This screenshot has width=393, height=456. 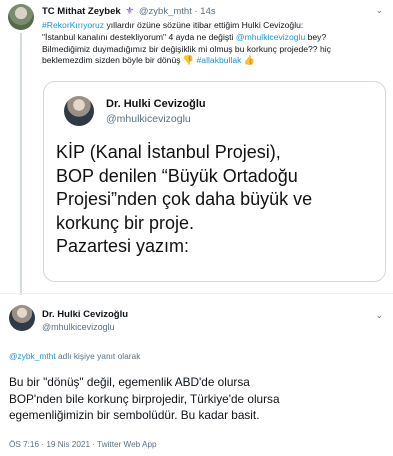 What do you see at coordinates (148, 119) in the screenshot?
I see `image-author-handle: @mhulkicevizoglu` at bounding box center [148, 119].